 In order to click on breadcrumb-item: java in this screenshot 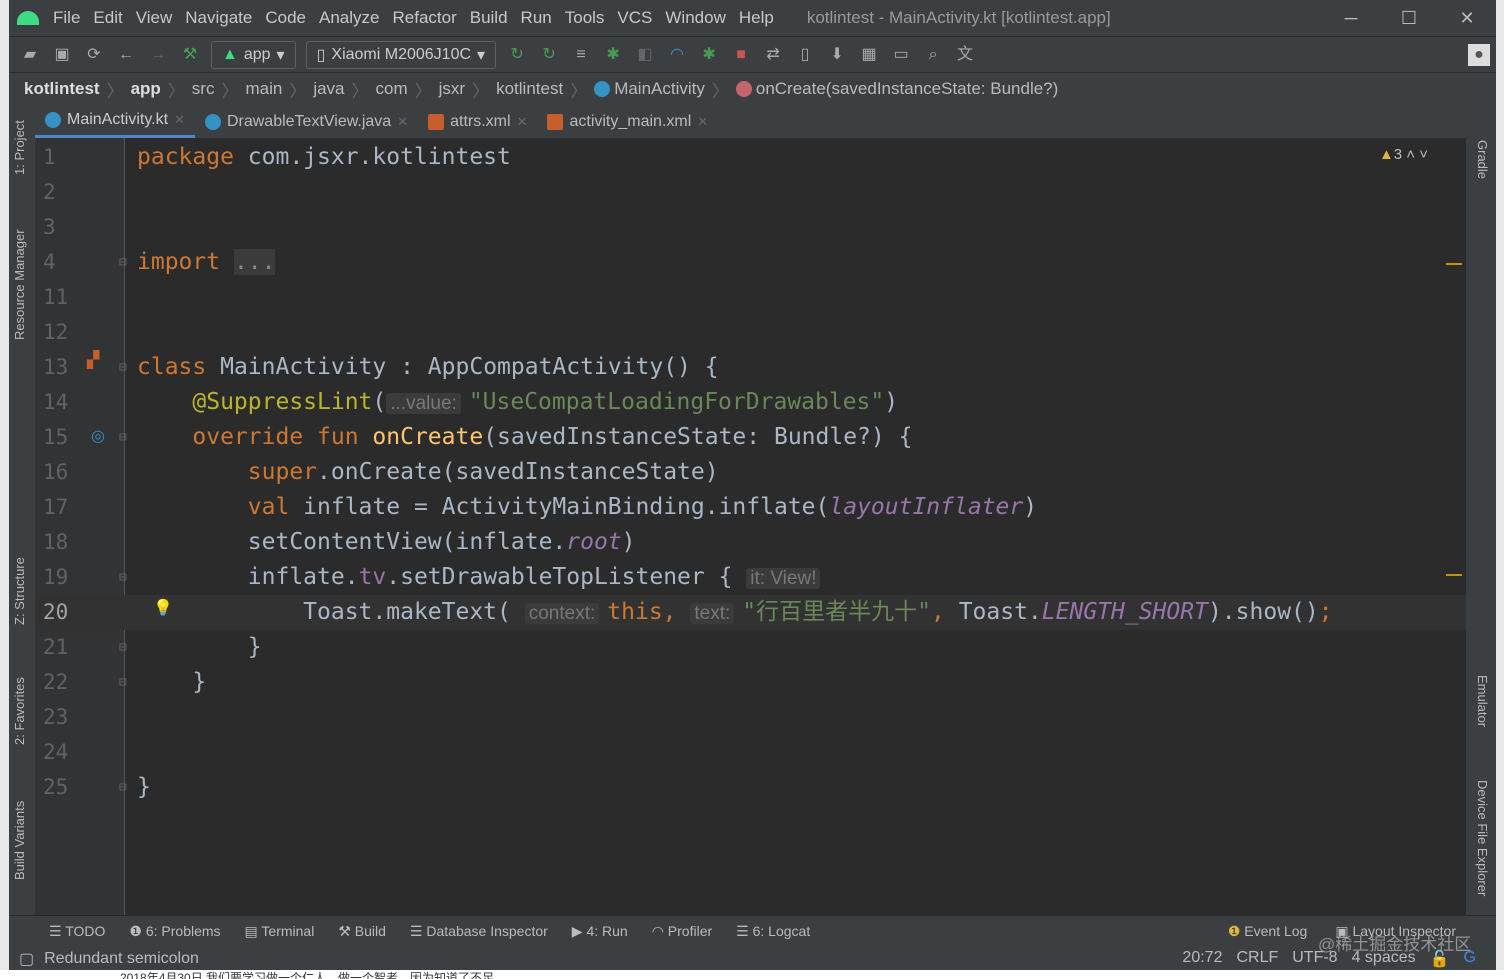, I will do `click(328, 89)`.